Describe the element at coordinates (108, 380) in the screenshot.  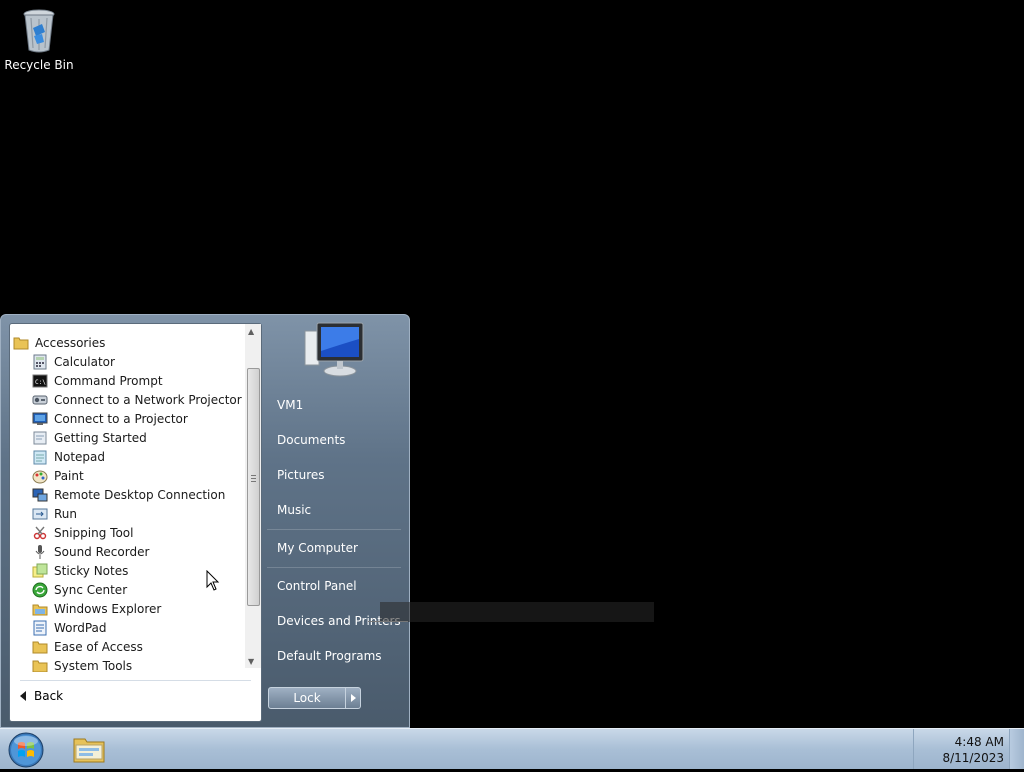
I see `program-label: Command Prompt` at that location.